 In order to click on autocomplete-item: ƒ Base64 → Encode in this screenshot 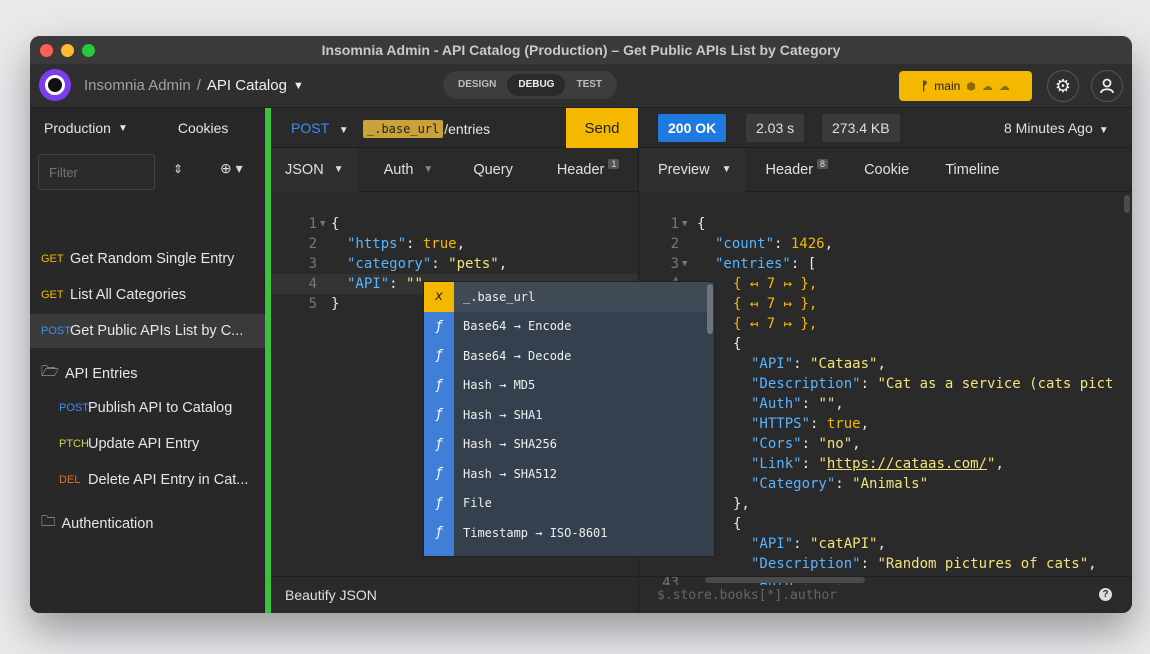, I will do `click(566, 326)`.